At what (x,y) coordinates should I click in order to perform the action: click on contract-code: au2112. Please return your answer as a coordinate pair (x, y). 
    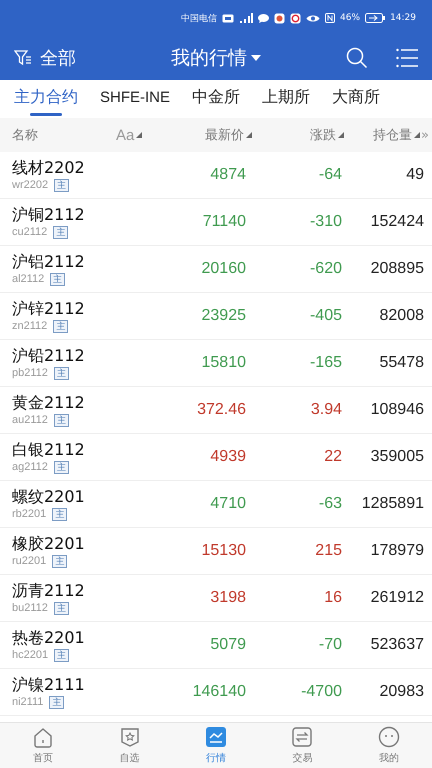
    Looking at the image, I should click on (30, 420).